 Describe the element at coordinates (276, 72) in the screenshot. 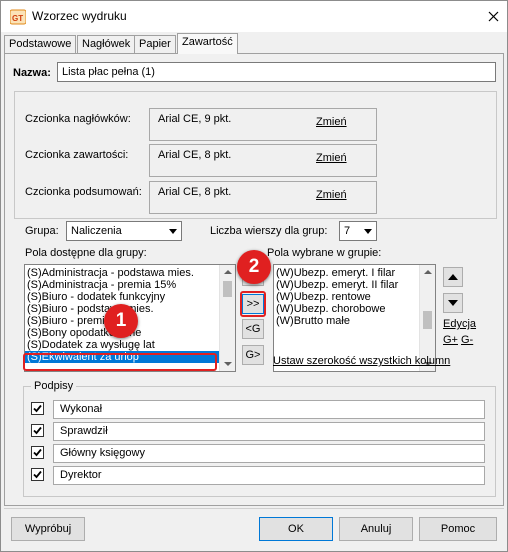

I see `name-input: Lista płac pełna (1)` at that location.